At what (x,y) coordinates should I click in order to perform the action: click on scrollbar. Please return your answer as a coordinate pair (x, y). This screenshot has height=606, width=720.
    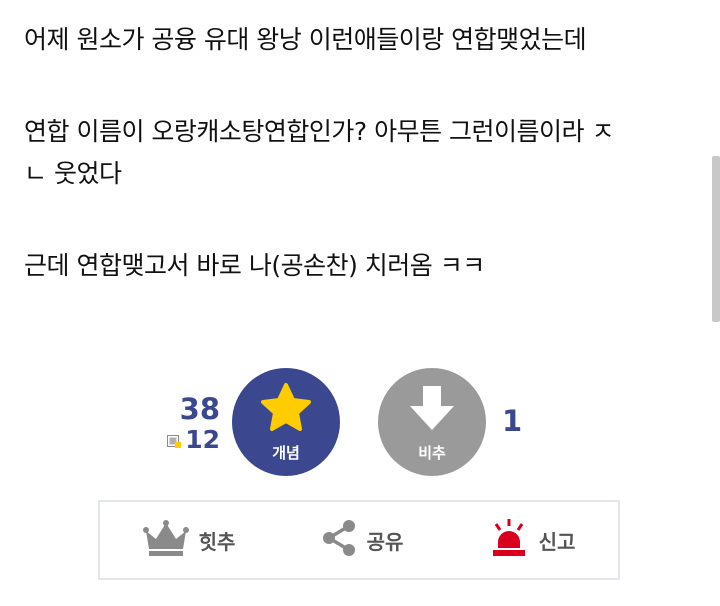
    Looking at the image, I should click on (716, 239).